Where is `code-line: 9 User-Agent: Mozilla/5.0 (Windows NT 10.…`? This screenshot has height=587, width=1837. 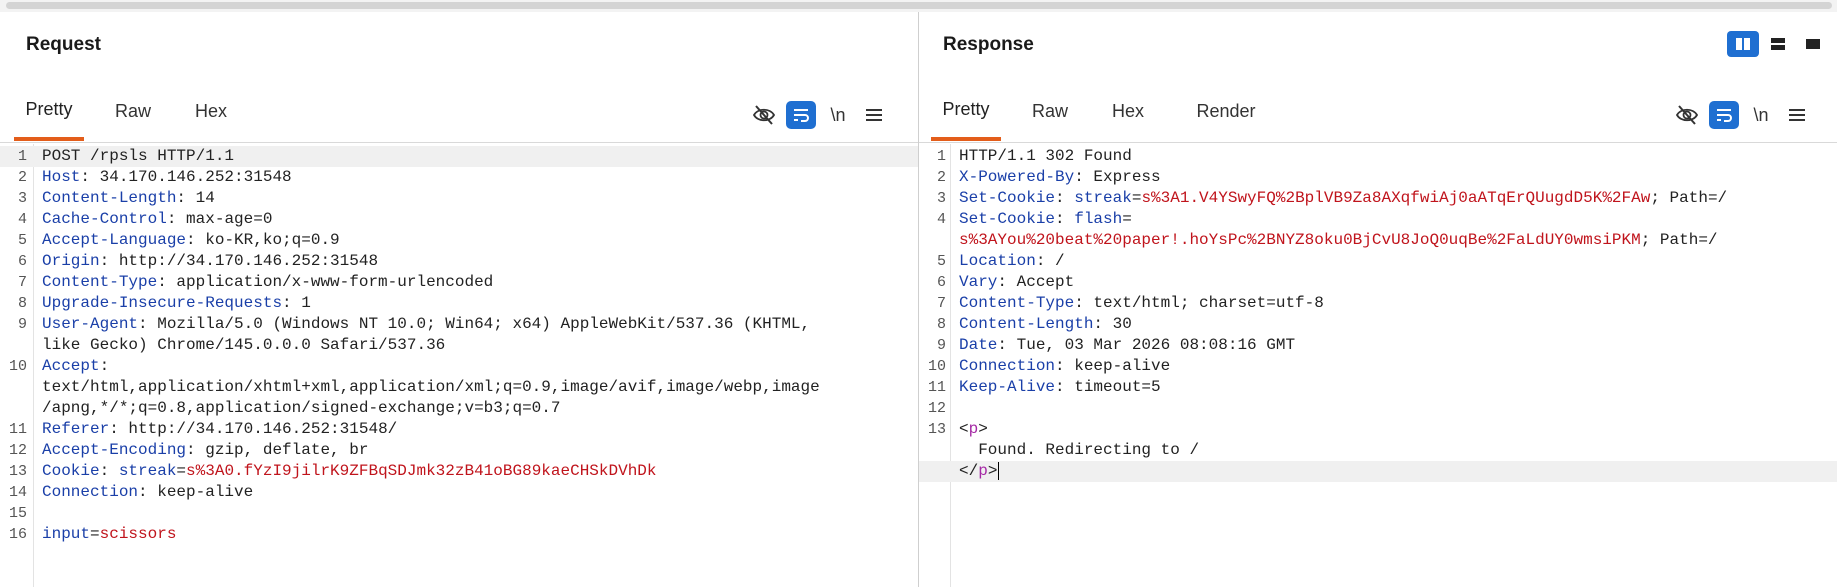 code-line: 9 User-Agent: Mozilla/5.0 (Windows NT 10.… is located at coordinates (459, 324).